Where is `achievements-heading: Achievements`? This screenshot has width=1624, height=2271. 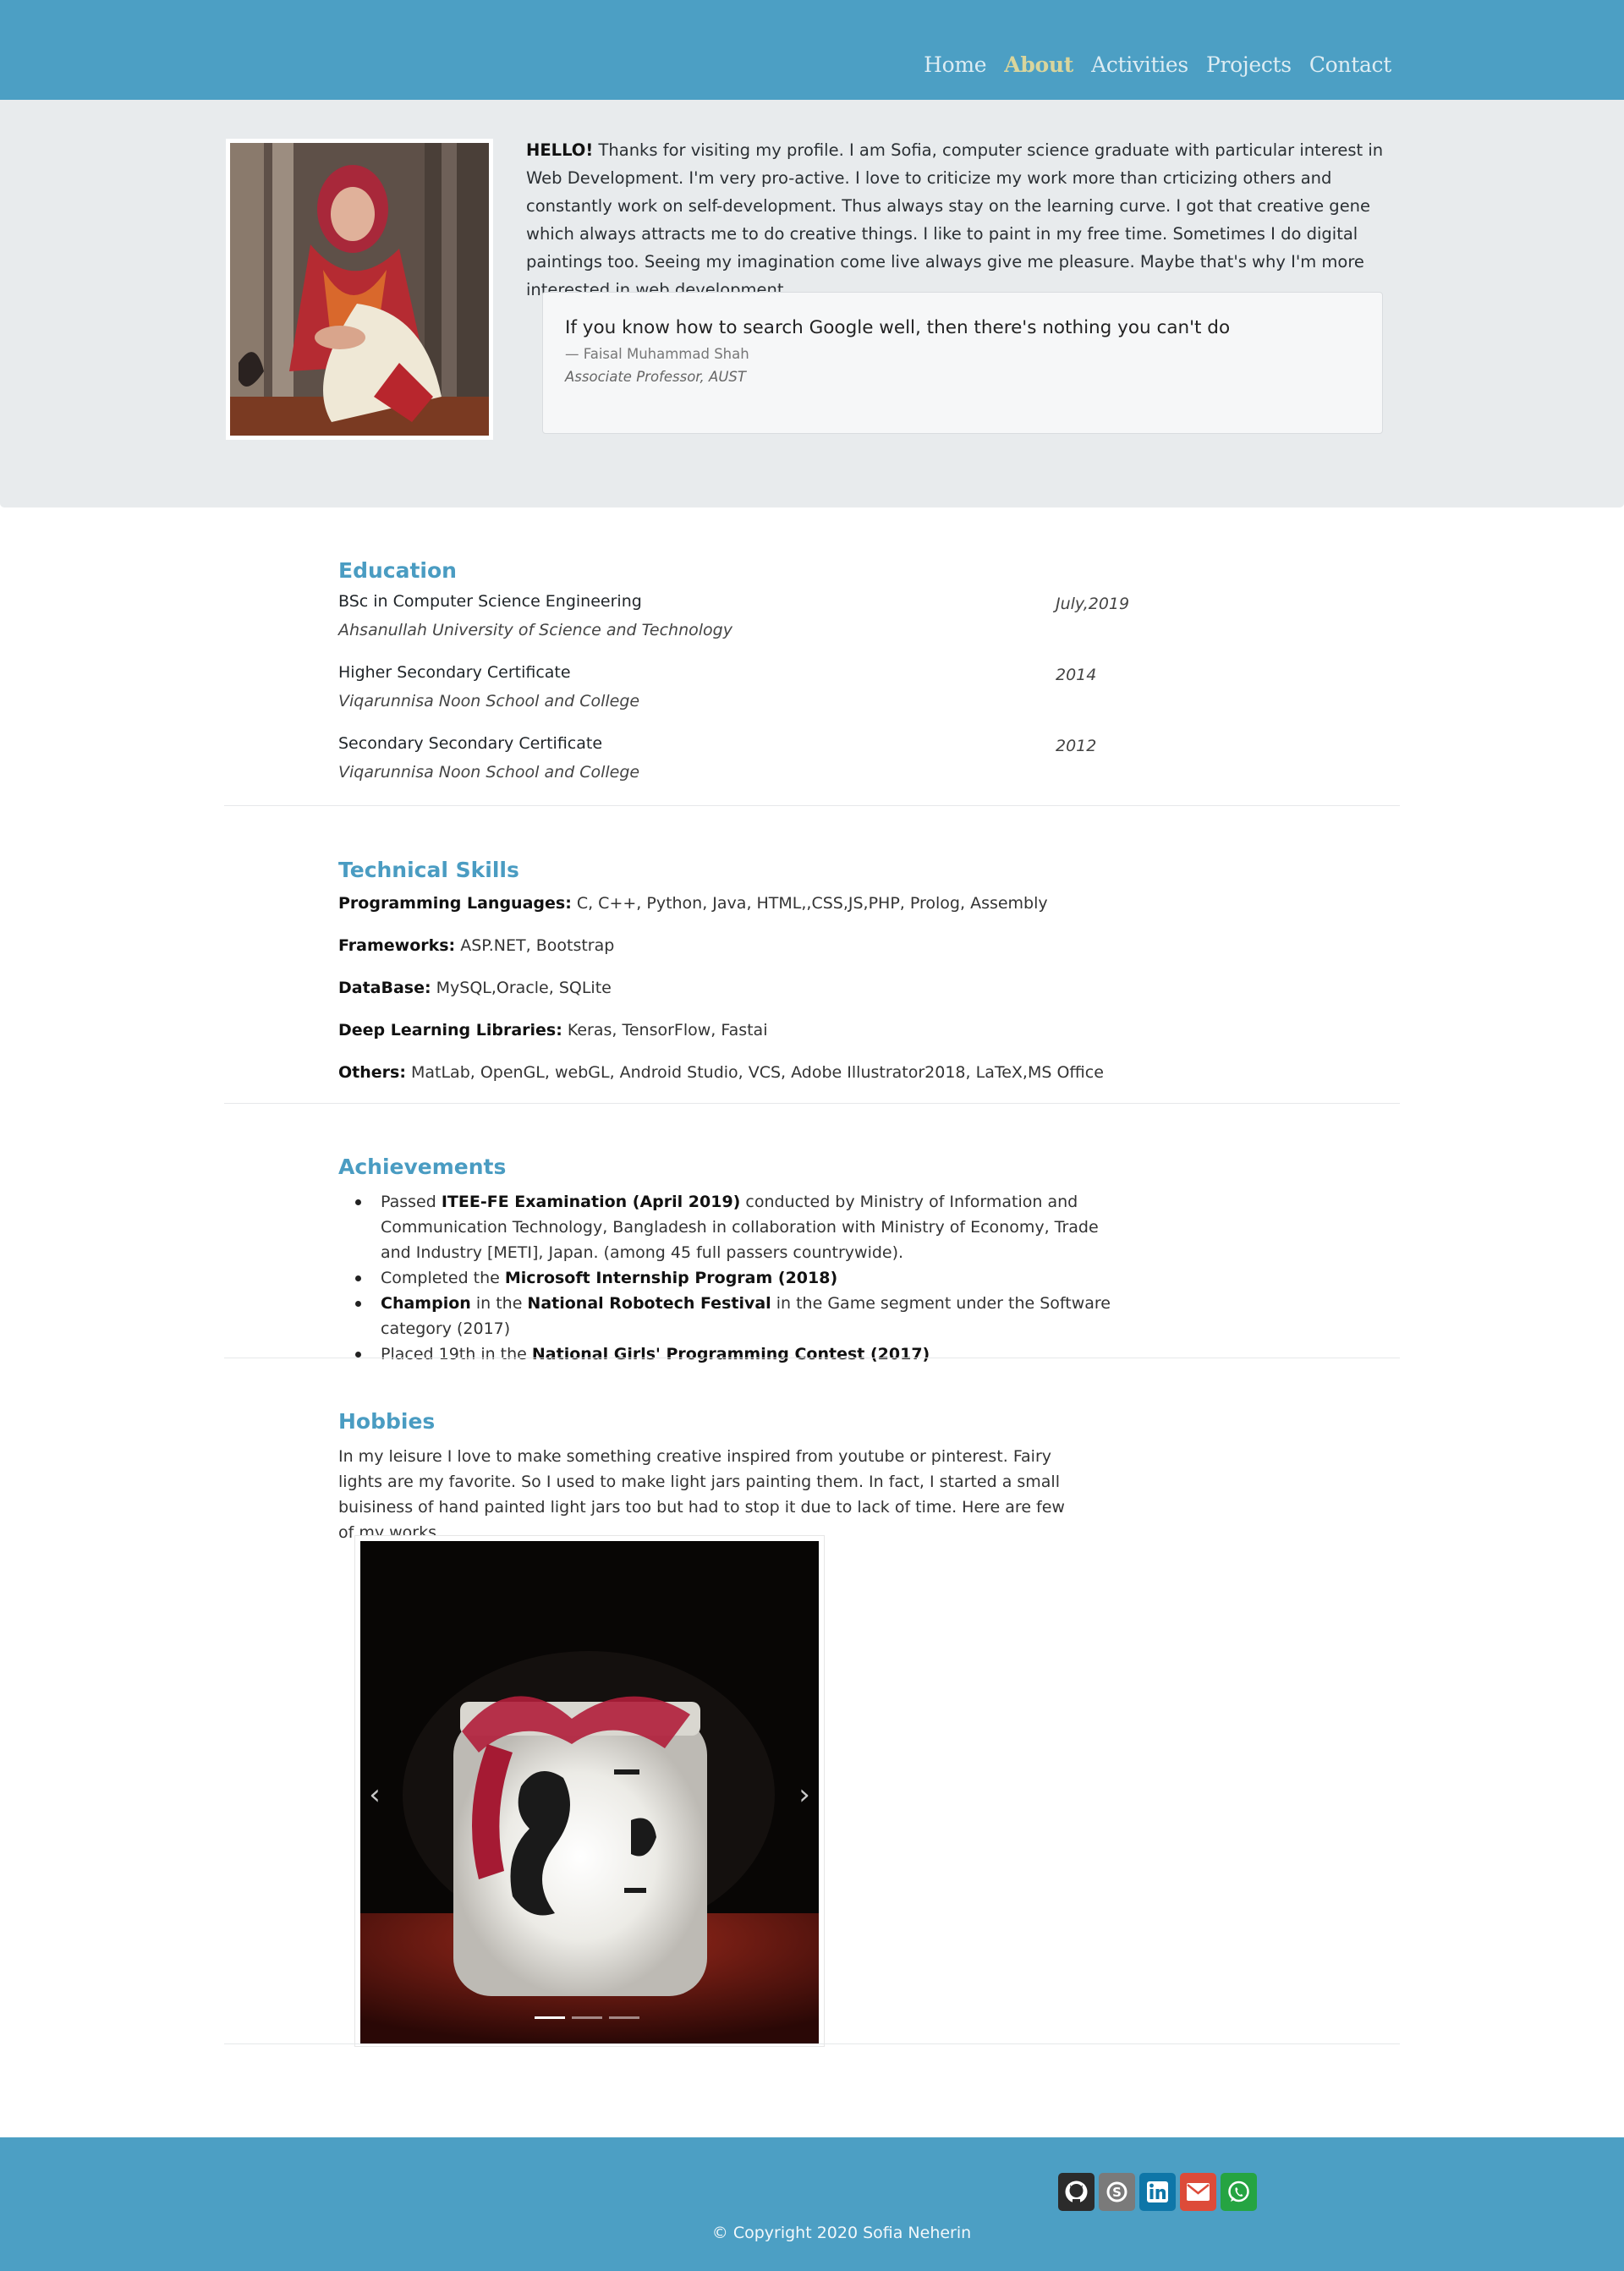 achievements-heading: Achievements is located at coordinates (423, 1167).